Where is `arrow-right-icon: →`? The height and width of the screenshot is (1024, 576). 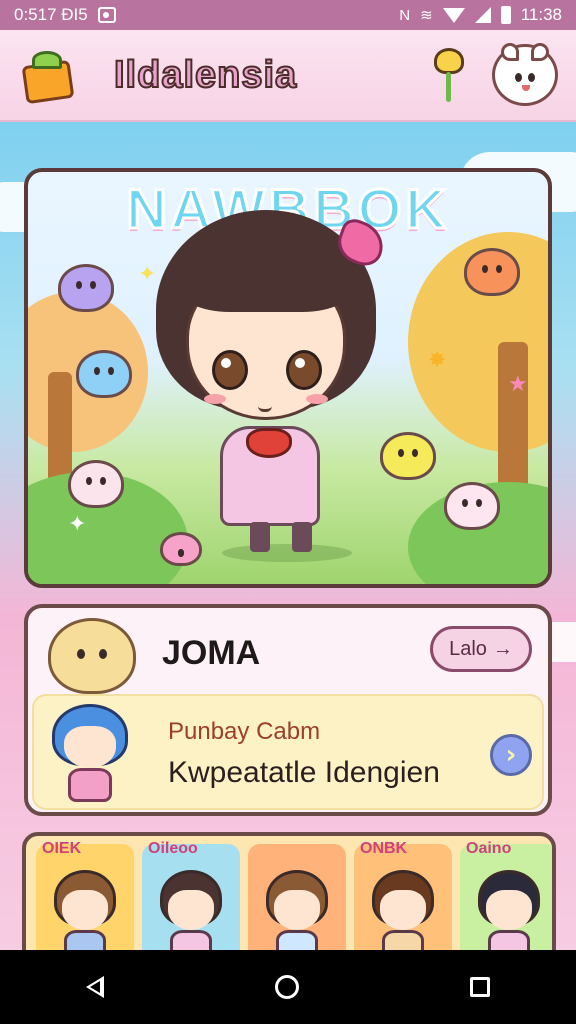
arrow-right-icon: → is located at coordinates (502, 648).